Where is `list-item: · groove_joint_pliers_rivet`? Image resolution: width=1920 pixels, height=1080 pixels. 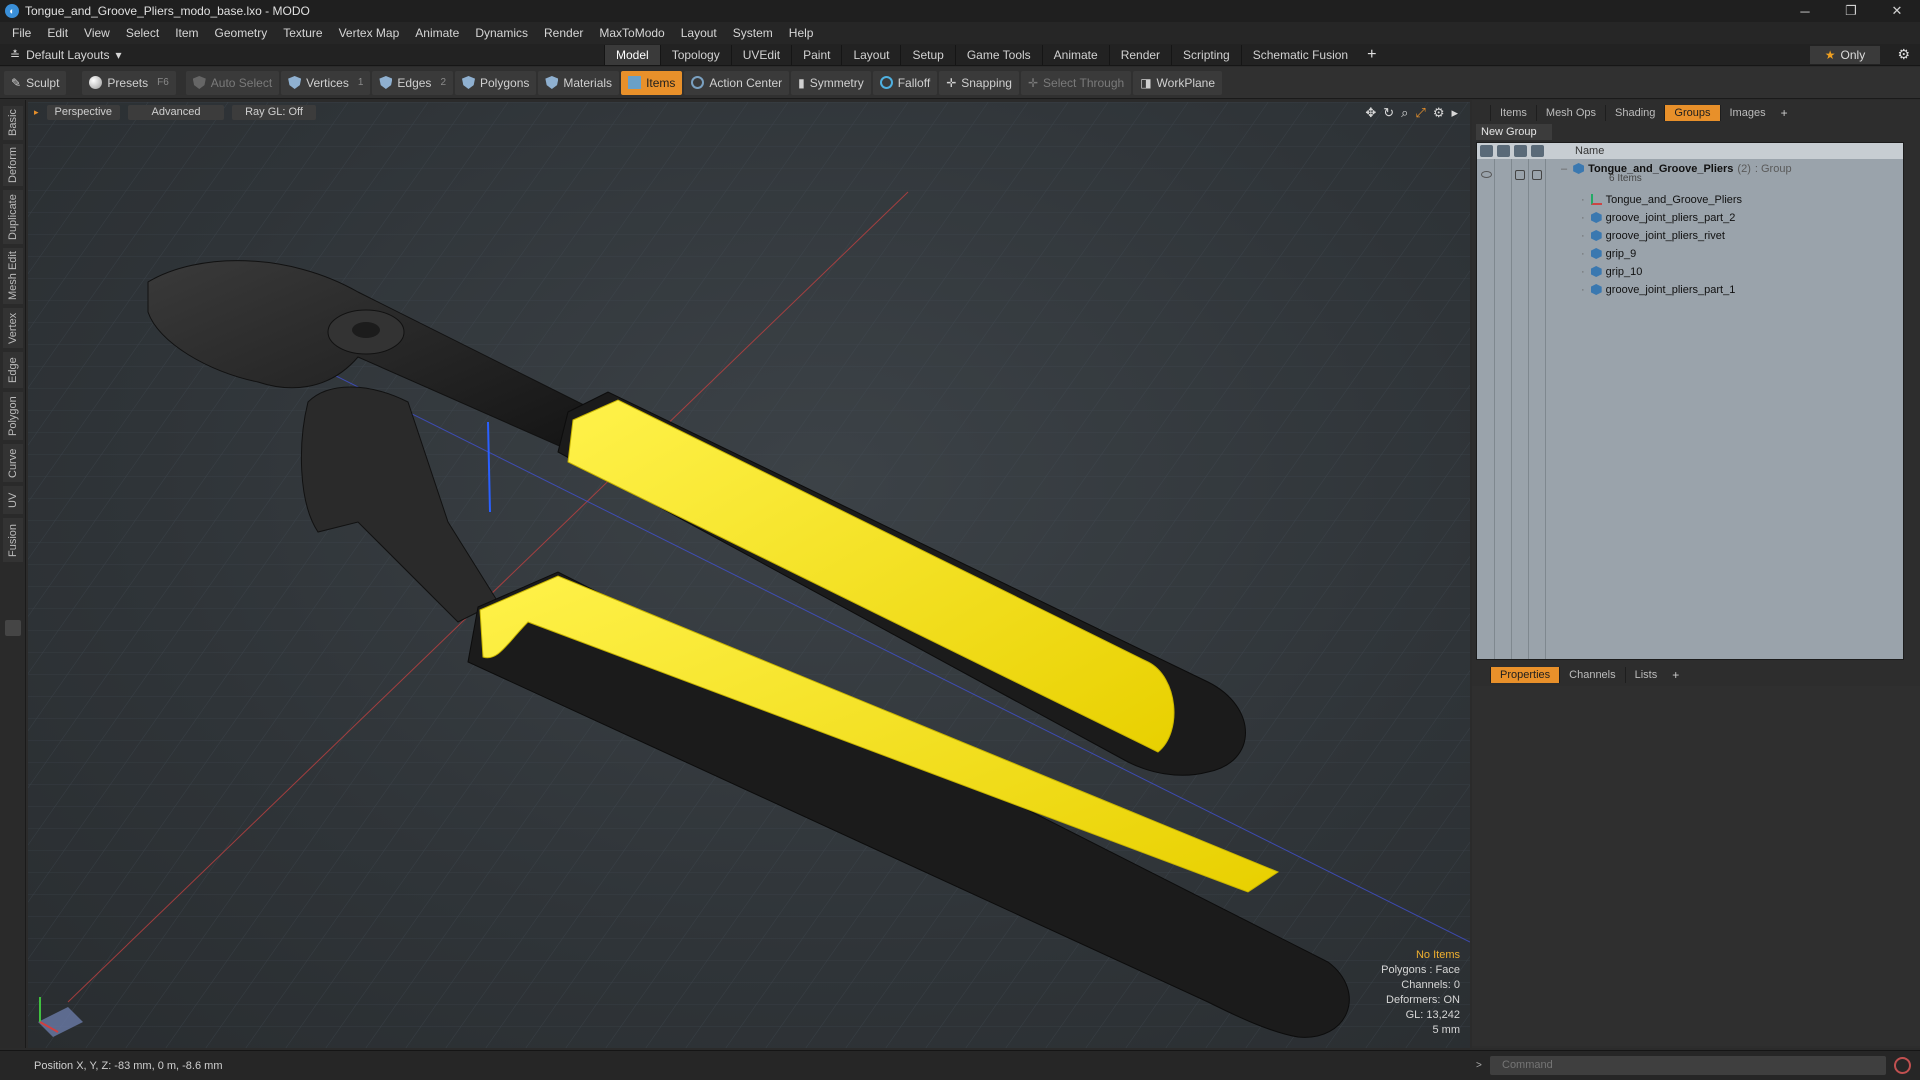 list-item: · groove_joint_pliers_rivet is located at coordinates (1653, 235).